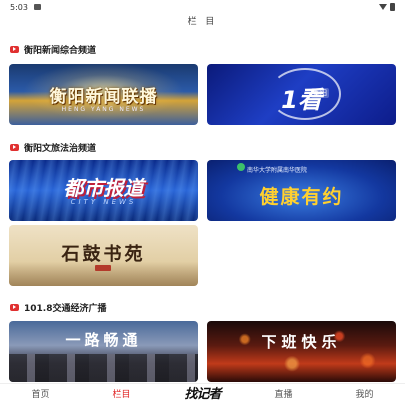  What do you see at coordinates (365, 394) in the screenshot?
I see `nav-mine: 我的` at bounding box center [365, 394].